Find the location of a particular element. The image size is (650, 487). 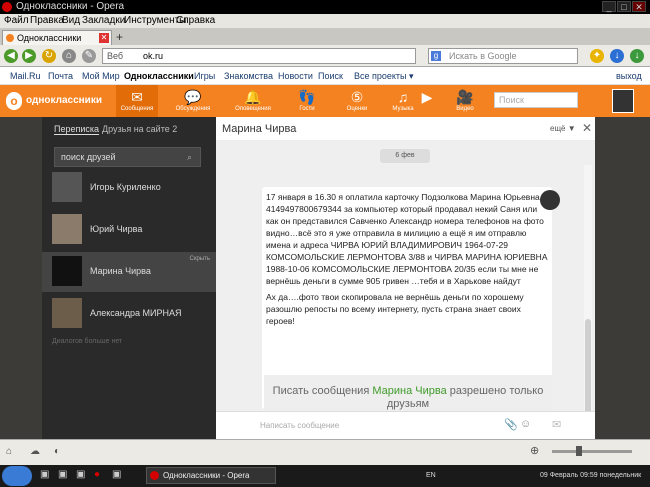

search-field: g Искать в Google is located at coordinates (503, 56).